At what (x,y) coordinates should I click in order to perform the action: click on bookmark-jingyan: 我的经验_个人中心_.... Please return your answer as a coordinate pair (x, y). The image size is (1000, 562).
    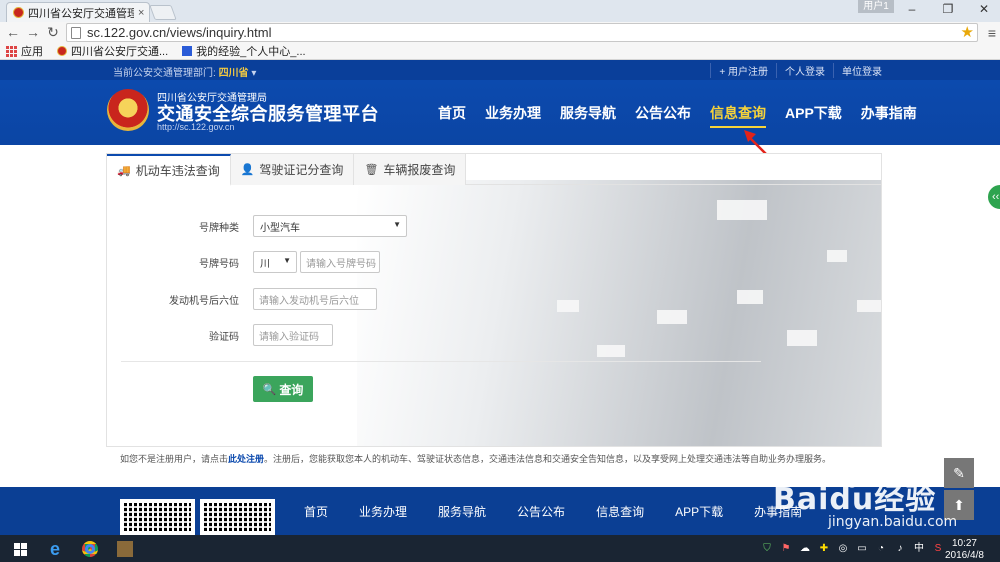
    Looking at the image, I should click on (244, 51).